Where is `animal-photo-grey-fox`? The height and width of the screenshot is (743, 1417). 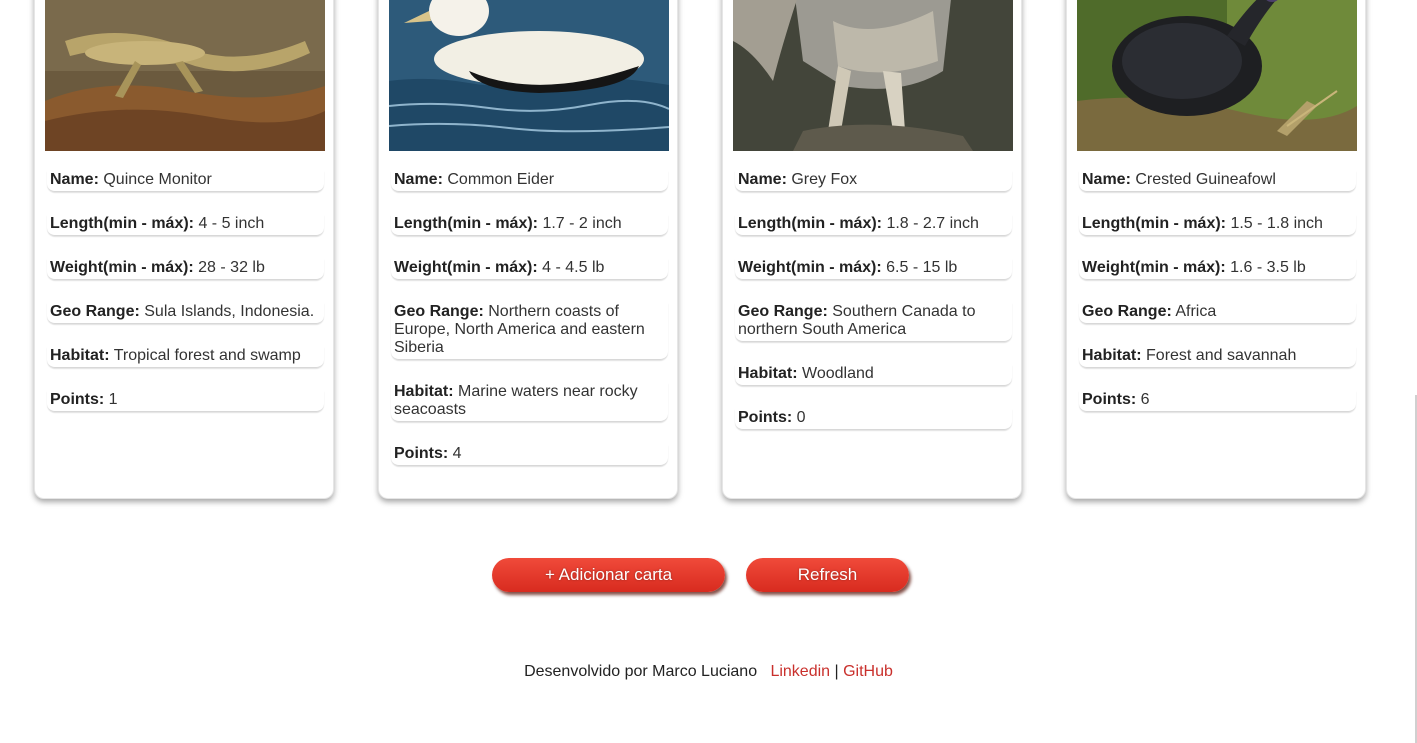 animal-photo-grey-fox is located at coordinates (873, 75).